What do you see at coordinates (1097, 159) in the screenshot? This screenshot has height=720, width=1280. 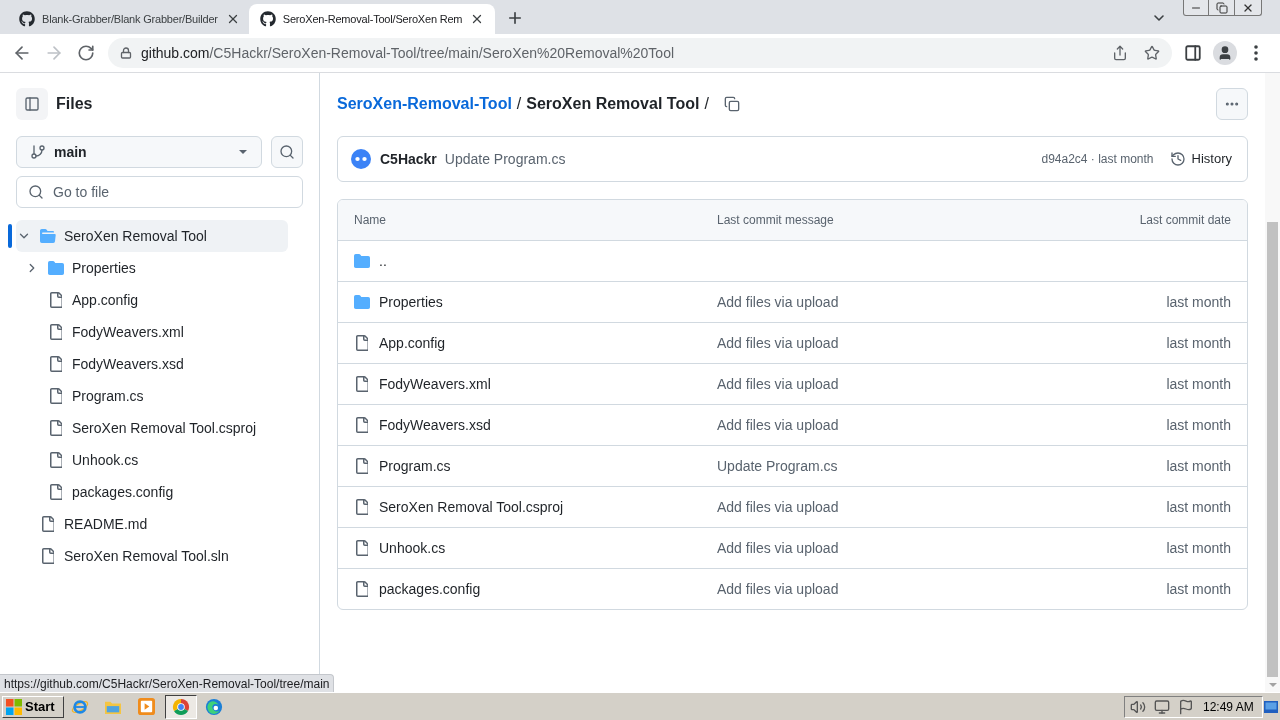 I see `commit-sha-and-time: d94a2c4 · last month` at bounding box center [1097, 159].